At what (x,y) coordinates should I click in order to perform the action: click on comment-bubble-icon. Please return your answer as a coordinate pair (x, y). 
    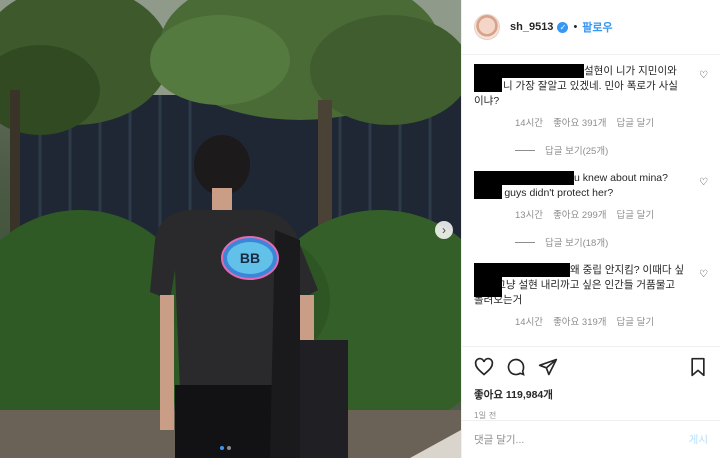
    Looking at the image, I should click on (516, 367).